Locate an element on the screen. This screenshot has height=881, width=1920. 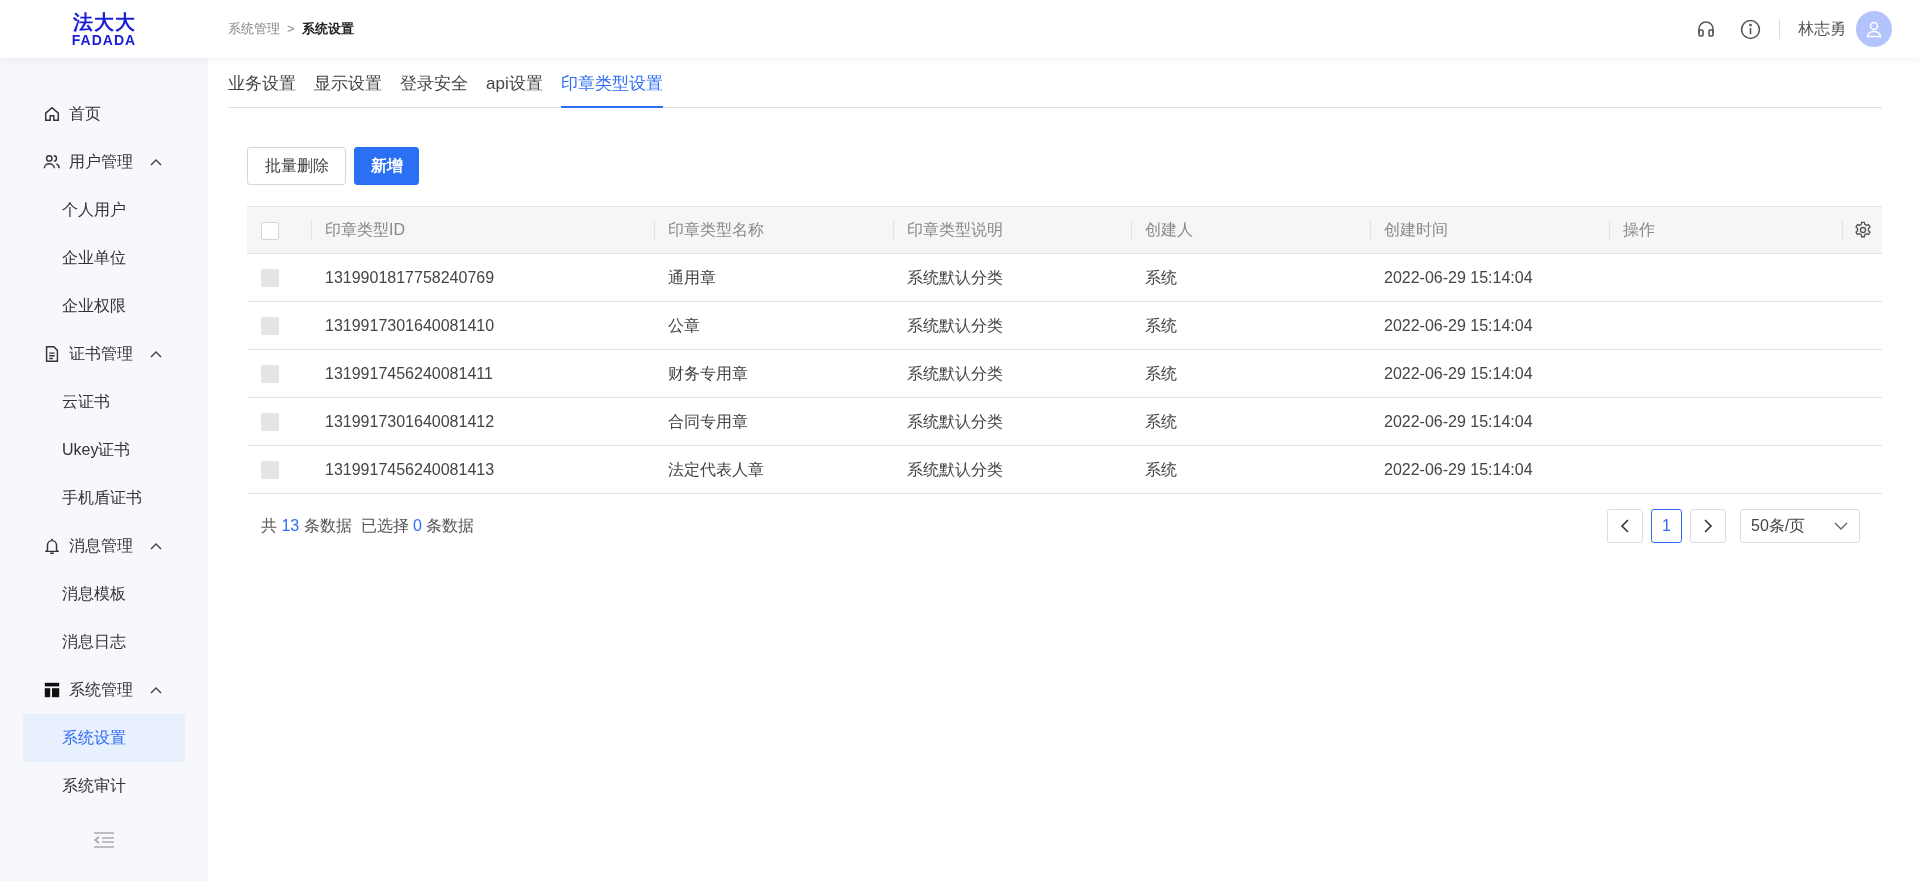
sidebar-item: 消息管理 is located at coordinates (104, 546).